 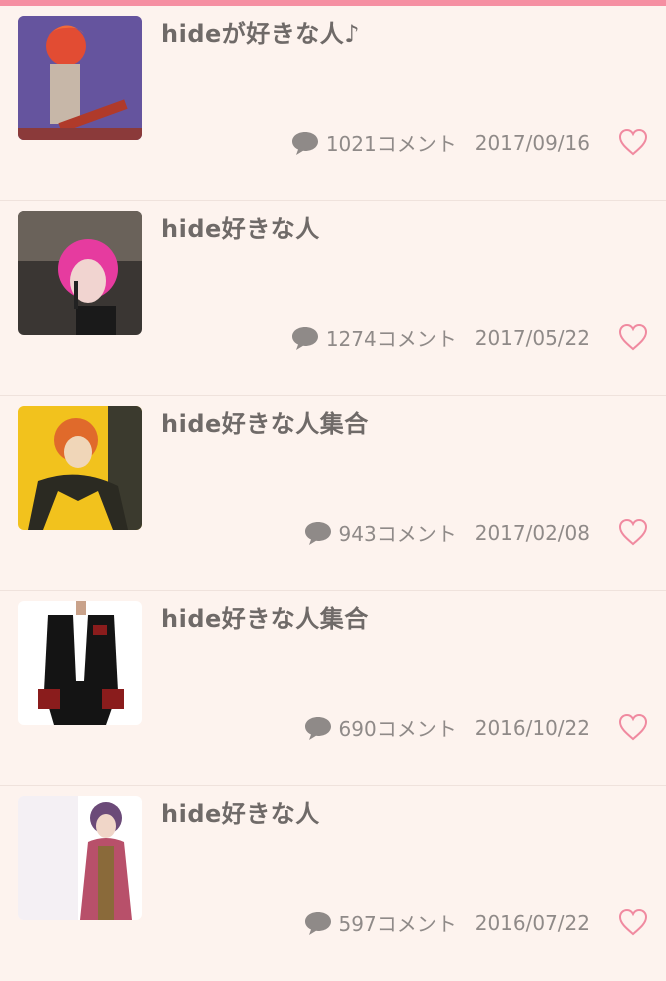 What do you see at coordinates (532, 337) in the screenshot?
I see `thread-date: 2017/05/22` at bounding box center [532, 337].